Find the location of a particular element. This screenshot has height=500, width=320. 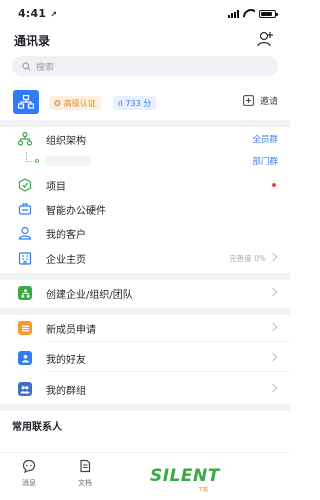

certification-badge: ✪ 高级认证 is located at coordinates (75, 103).